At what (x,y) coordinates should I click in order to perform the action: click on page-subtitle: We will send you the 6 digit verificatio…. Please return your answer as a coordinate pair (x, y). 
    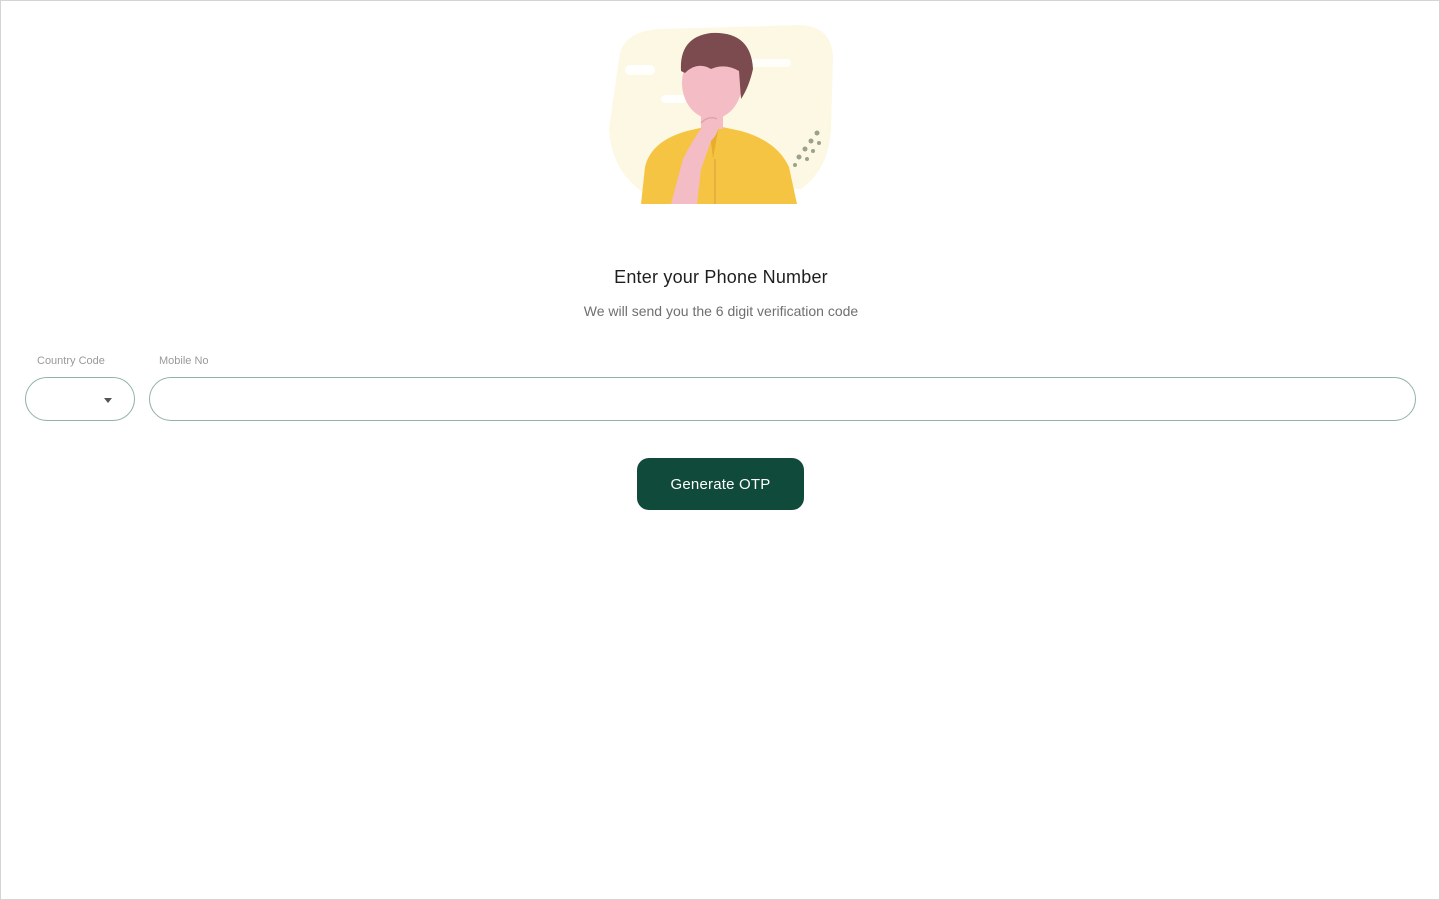
    Looking at the image, I should click on (721, 311).